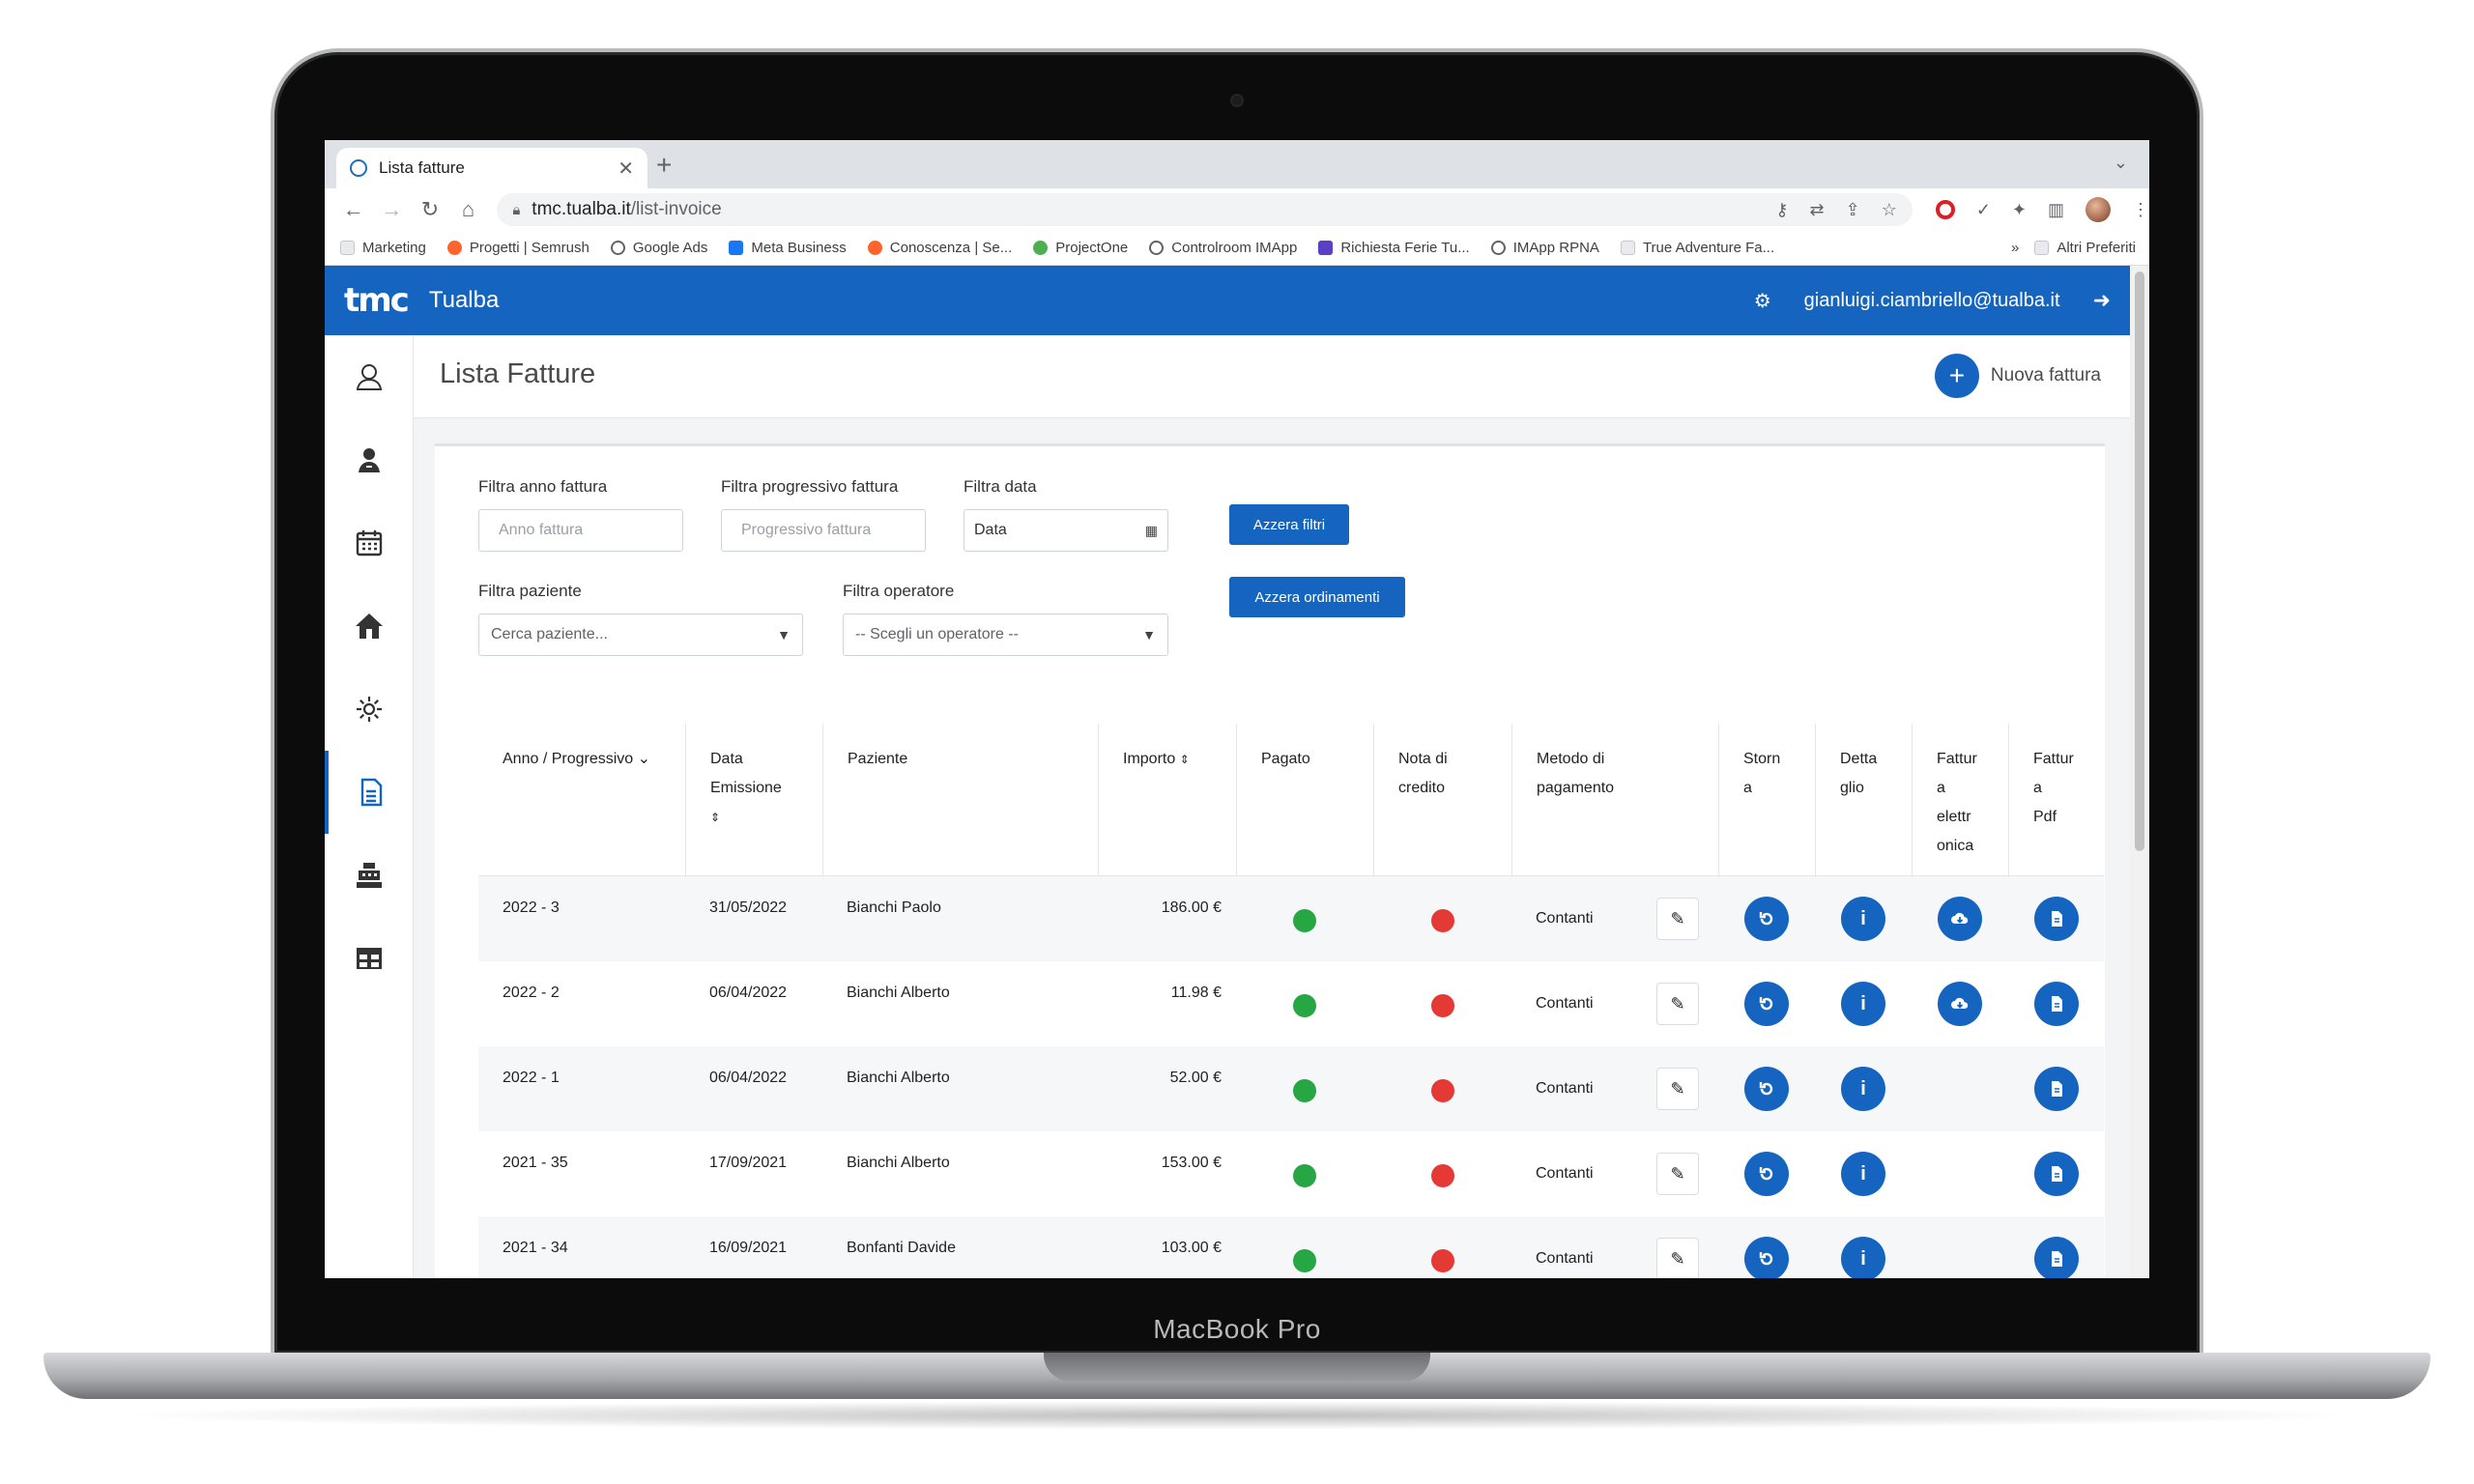 The image size is (2474, 1484). What do you see at coordinates (492, 168) in the screenshot?
I see `browser-tab: Lista fatture ✕` at bounding box center [492, 168].